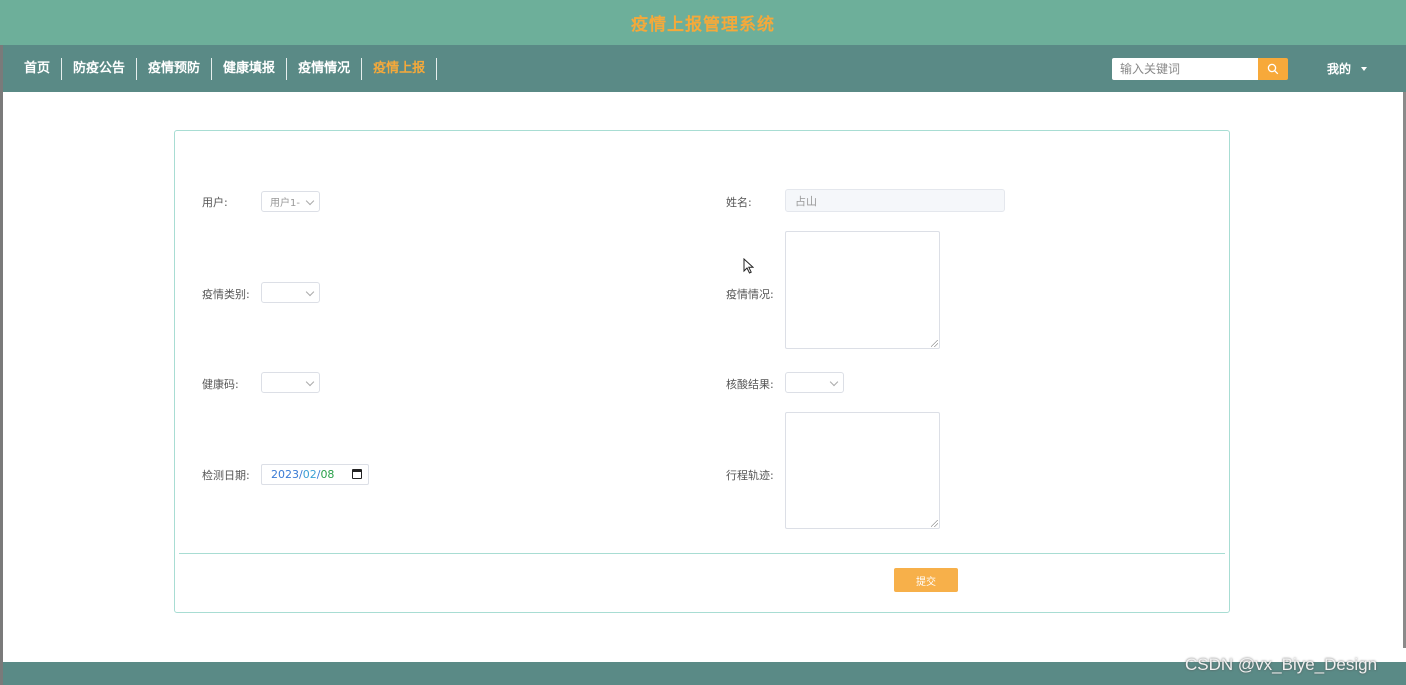  What do you see at coordinates (1281, 664) in the screenshot?
I see `watermark-text: CSDN @vx_Biye_Design` at bounding box center [1281, 664].